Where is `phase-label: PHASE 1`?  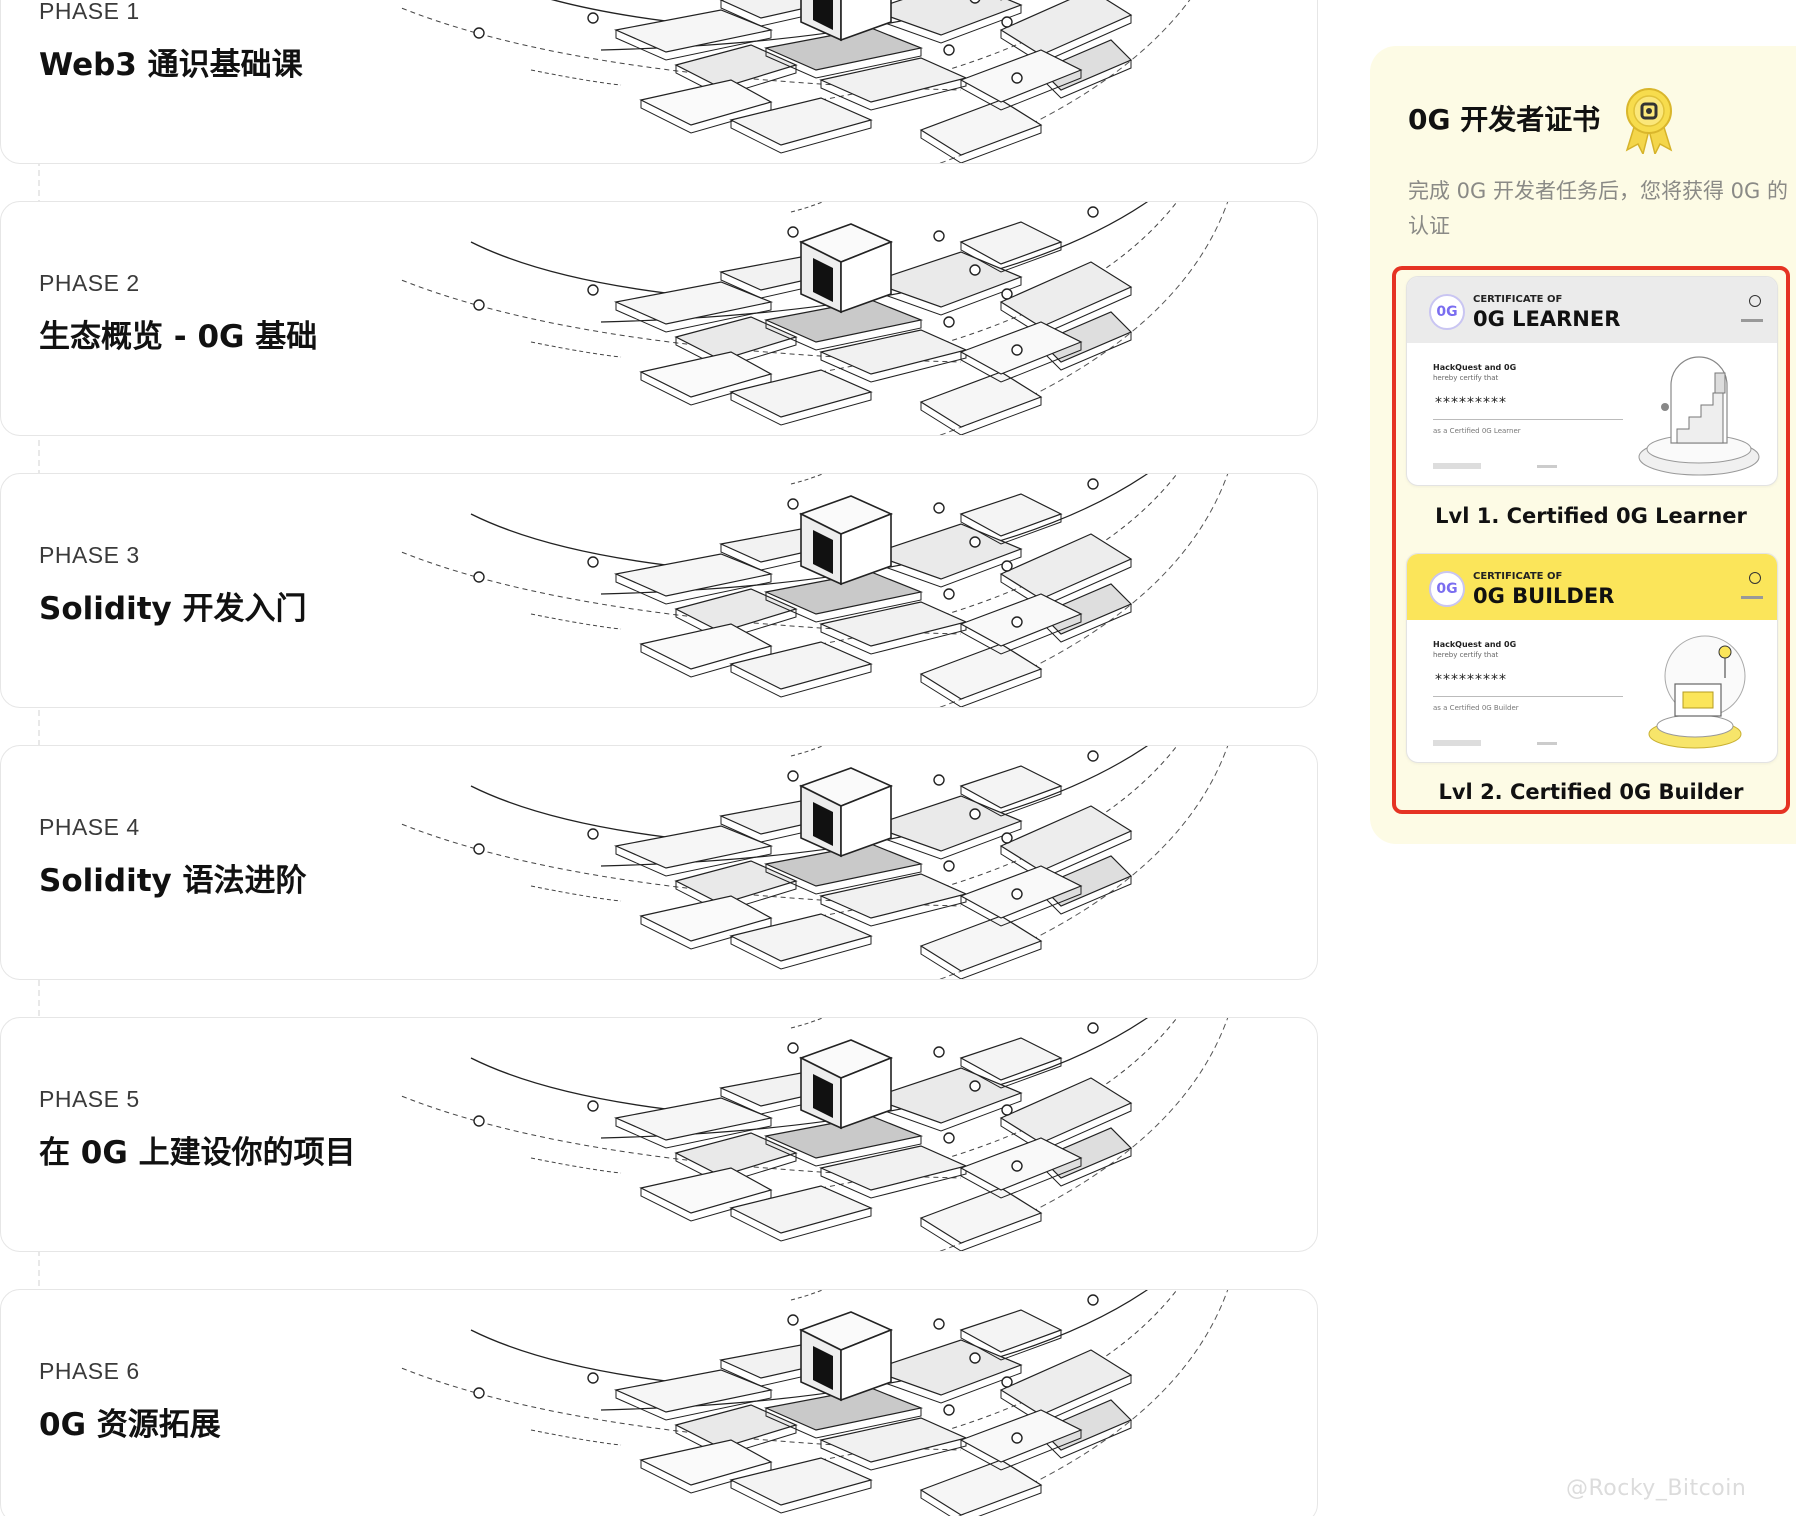
phase-label: PHASE 1 is located at coordinates (89, 12).